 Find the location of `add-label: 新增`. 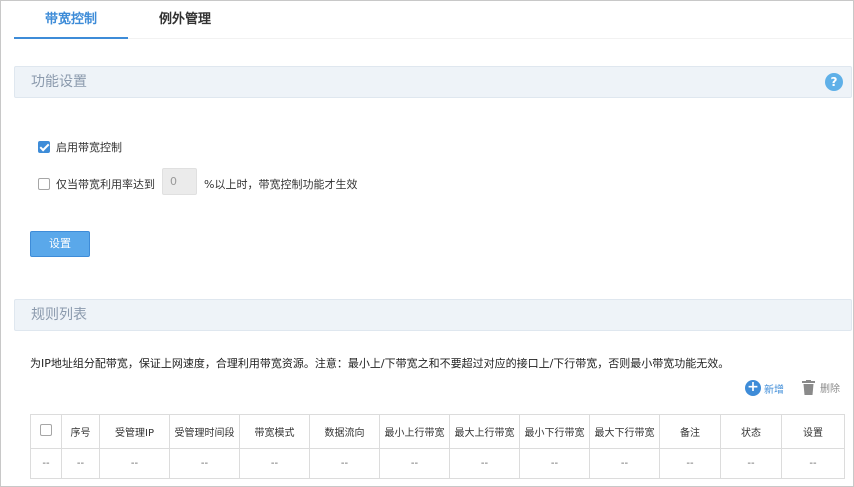

add-label: 新增 is located at coordinates (774, 390).